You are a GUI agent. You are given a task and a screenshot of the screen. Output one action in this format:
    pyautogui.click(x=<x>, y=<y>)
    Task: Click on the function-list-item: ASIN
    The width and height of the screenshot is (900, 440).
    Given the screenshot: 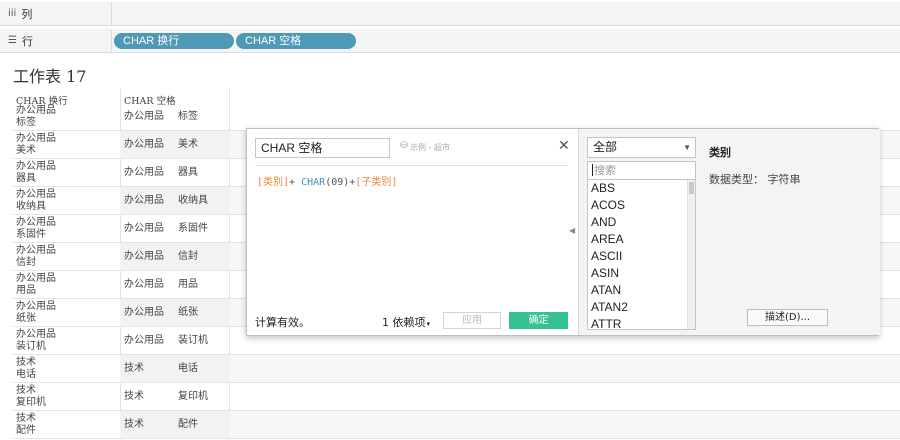 What is the action you would take?
    pyautogui.click(x=641, y=273)
    